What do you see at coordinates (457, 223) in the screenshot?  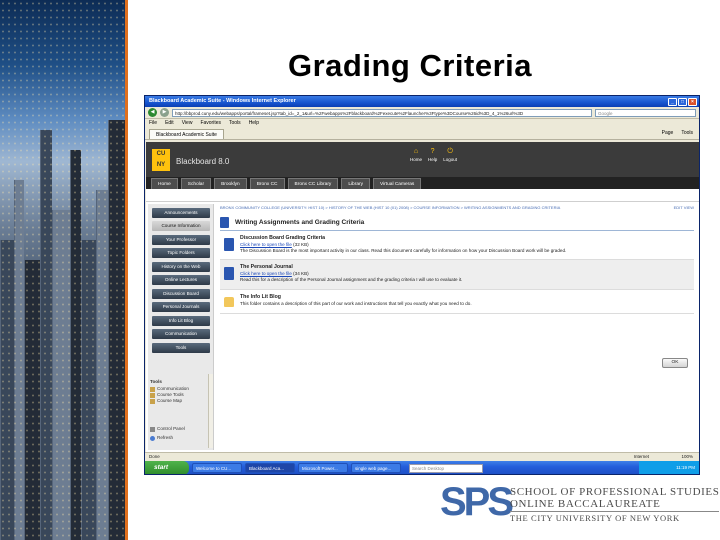 I see `page-header: Writing Assignments and Grading Criteria` at bounding box center [457, 223].